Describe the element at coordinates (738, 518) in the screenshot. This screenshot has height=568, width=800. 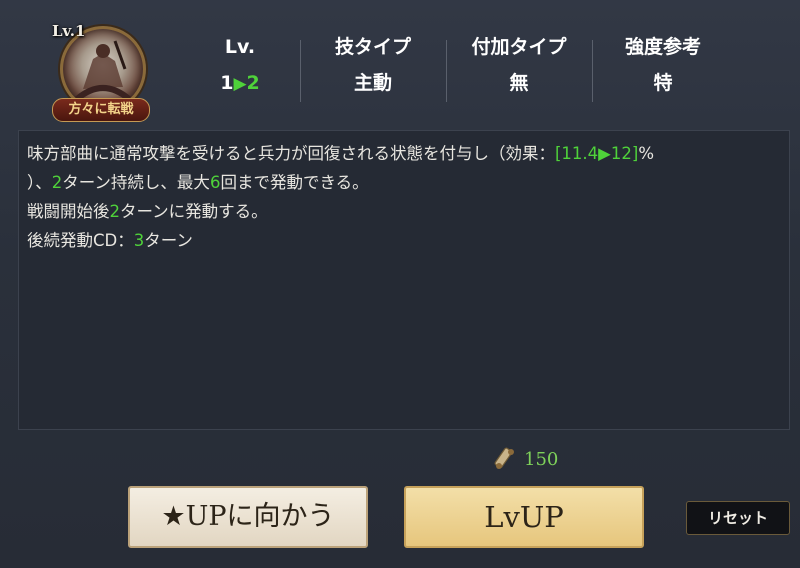
I see `reset-button: リセット` at that location.